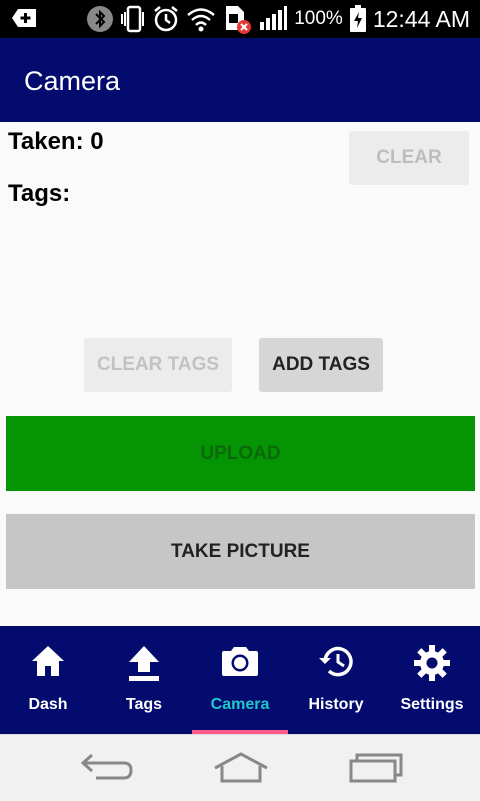  Describe the element at coordinates (240, 453) in the screenshot. I see `upload-button: UPLOAD` at that location.